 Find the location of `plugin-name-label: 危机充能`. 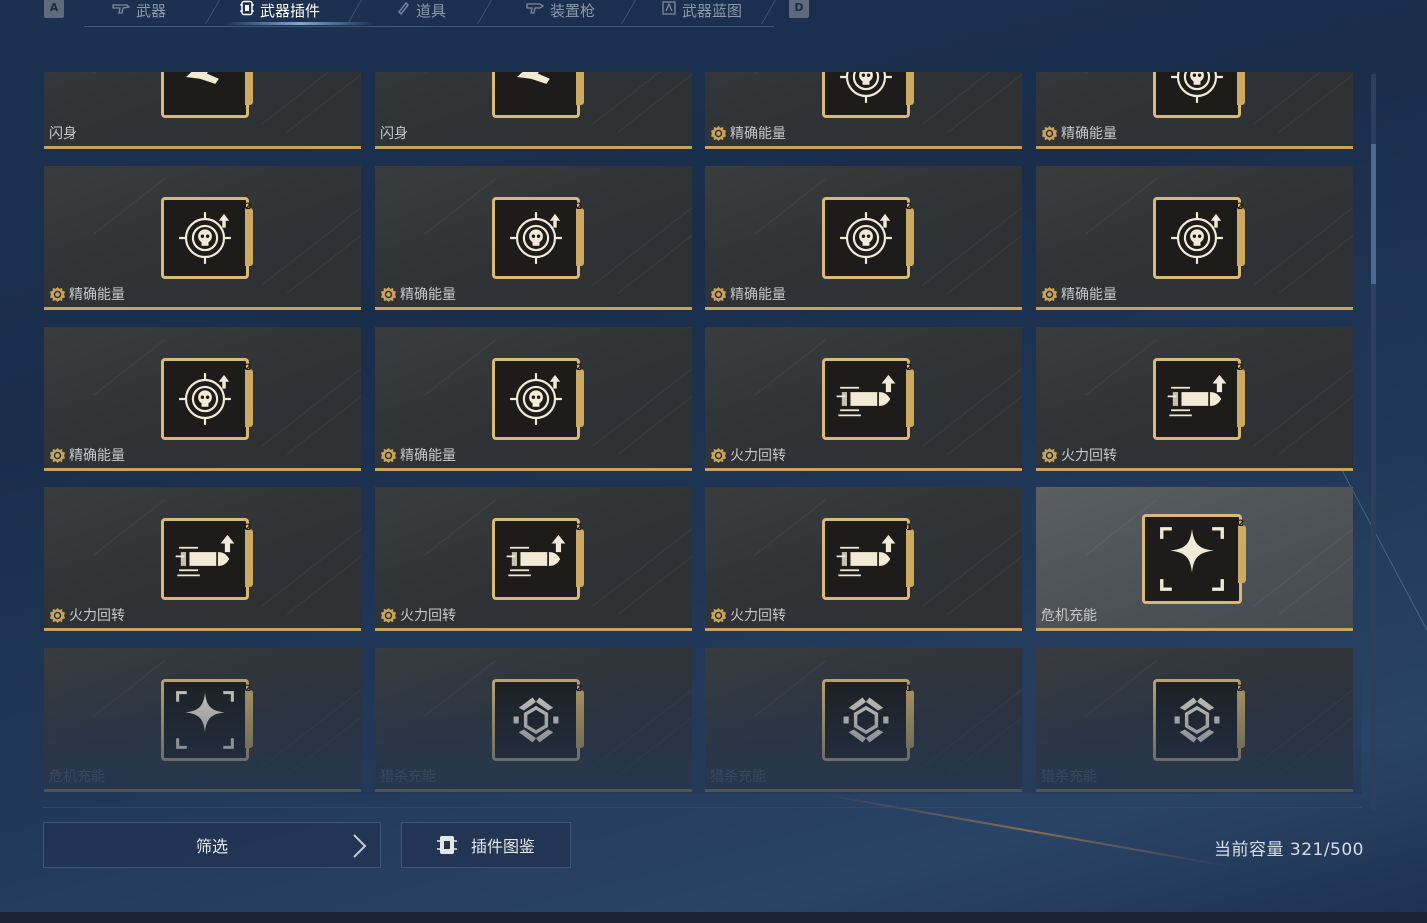

plugin-name-label: 危机充能 is located at coordinates (77, 776).